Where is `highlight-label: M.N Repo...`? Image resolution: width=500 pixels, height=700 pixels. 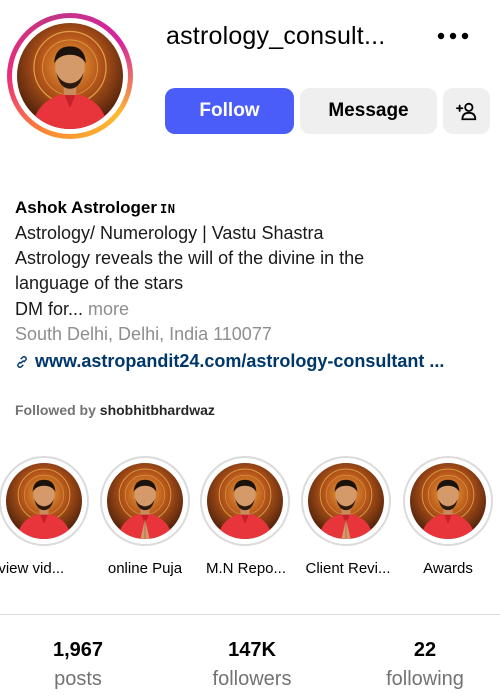 highlight-label: M.N Repo... is located at coordinates (246, 568).